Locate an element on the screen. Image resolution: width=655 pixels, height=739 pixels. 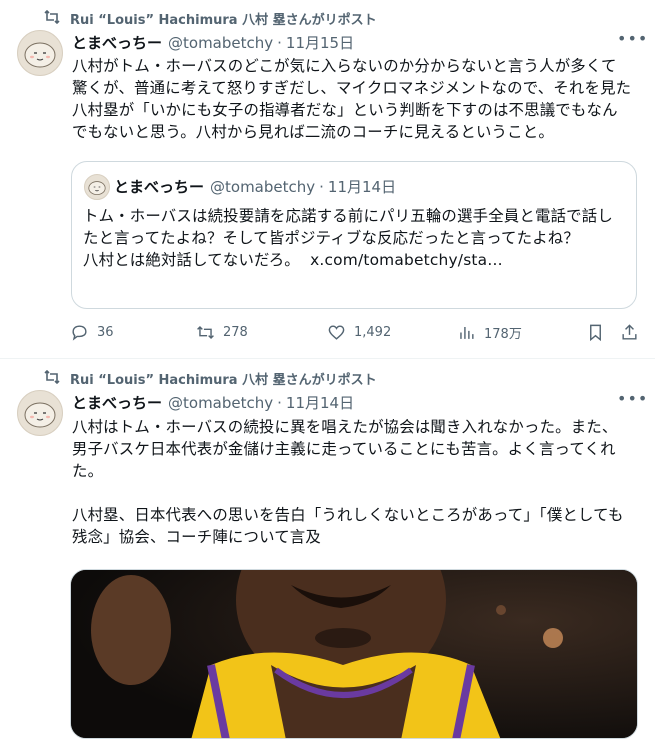
tweet-actions: 36 278 1,492 178万 is located at coordinates (354, 335).